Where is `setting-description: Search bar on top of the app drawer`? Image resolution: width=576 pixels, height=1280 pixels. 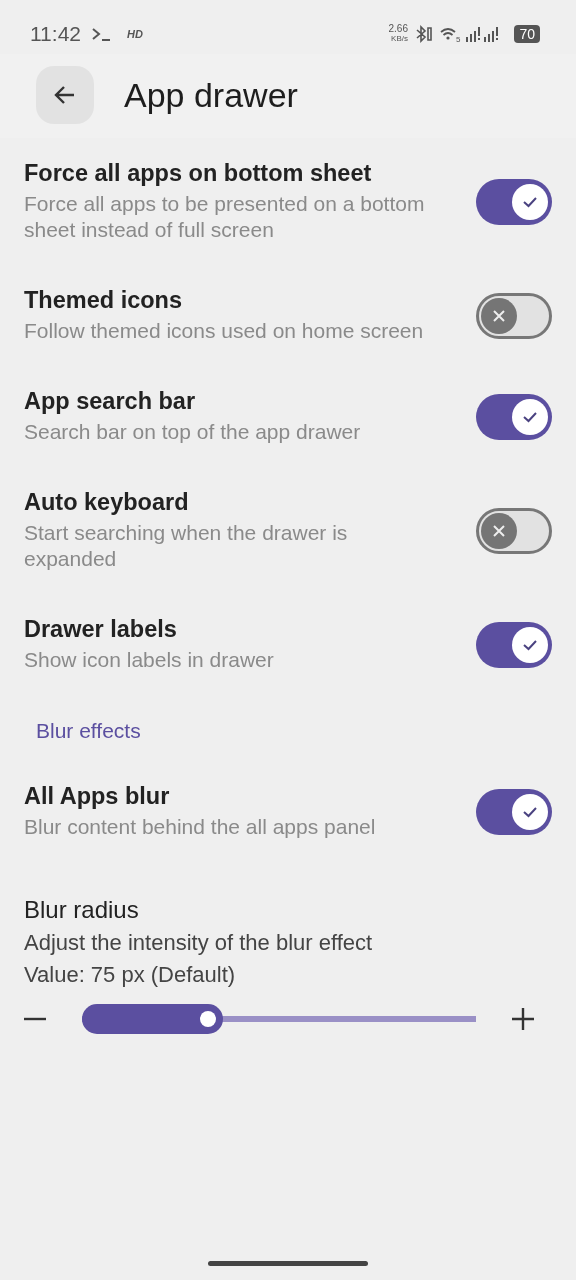 setting-description: Search bar on top of the app drawer is located at coordinates (193, 432).